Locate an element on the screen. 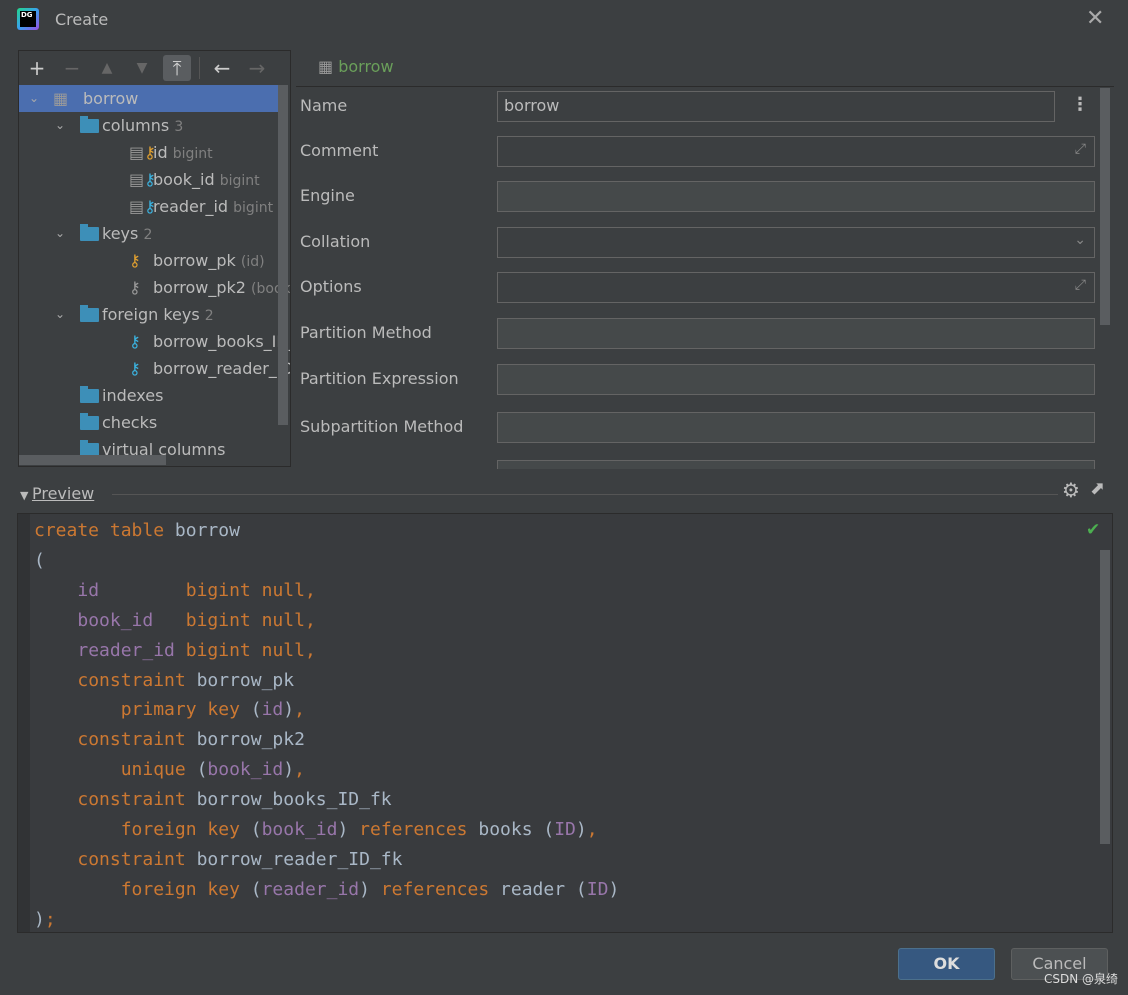  add-icon: + is located at coordinates (37, 68).